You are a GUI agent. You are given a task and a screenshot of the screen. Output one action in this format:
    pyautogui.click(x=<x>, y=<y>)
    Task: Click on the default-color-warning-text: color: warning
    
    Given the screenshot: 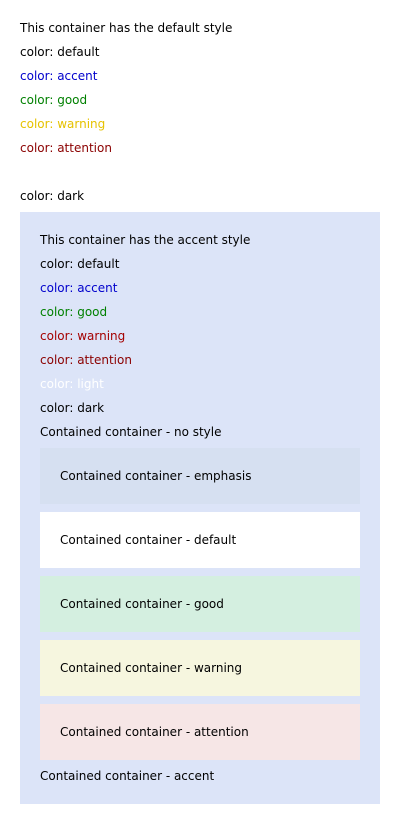 What is the action you would take?
    pyautogui.click(x=63, y=124)
    